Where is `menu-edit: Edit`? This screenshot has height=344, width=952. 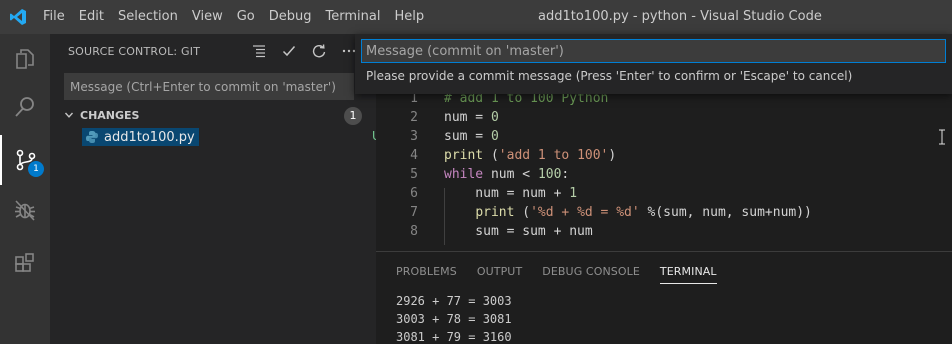
menu-edit: Edit is located at coordinates (91, 17).